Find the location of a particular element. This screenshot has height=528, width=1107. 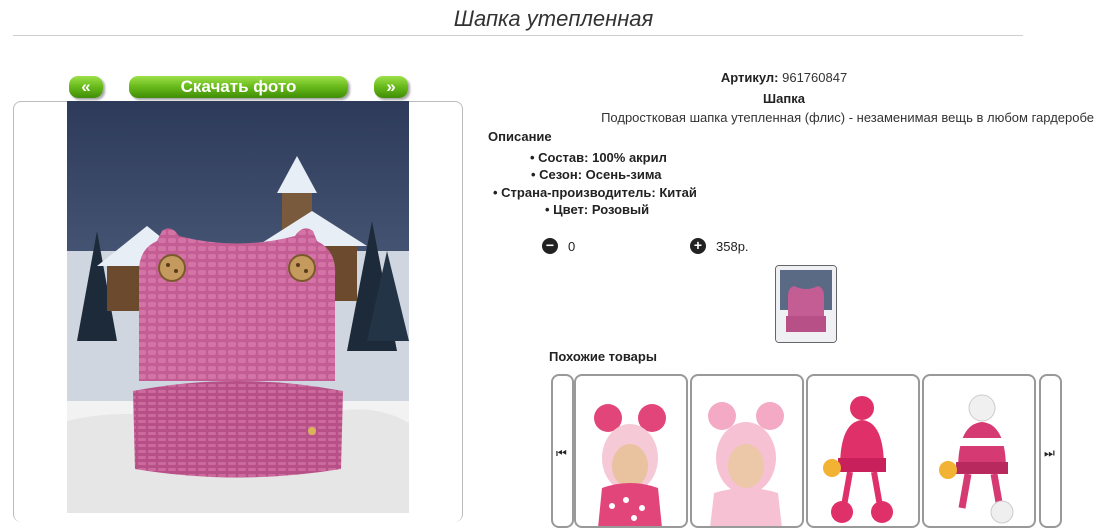

similar-products-title: Похожие товары is located at coordinates (603, 356).